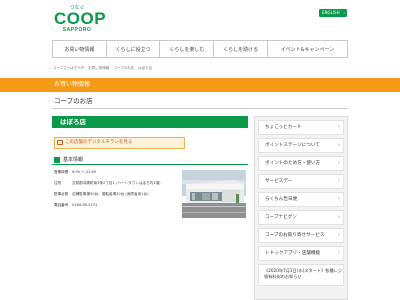 The image size is (400, 300). Describe the element at coordinates (61, 172) in the screenshot. I see `info-key: 営業時間` at that location.